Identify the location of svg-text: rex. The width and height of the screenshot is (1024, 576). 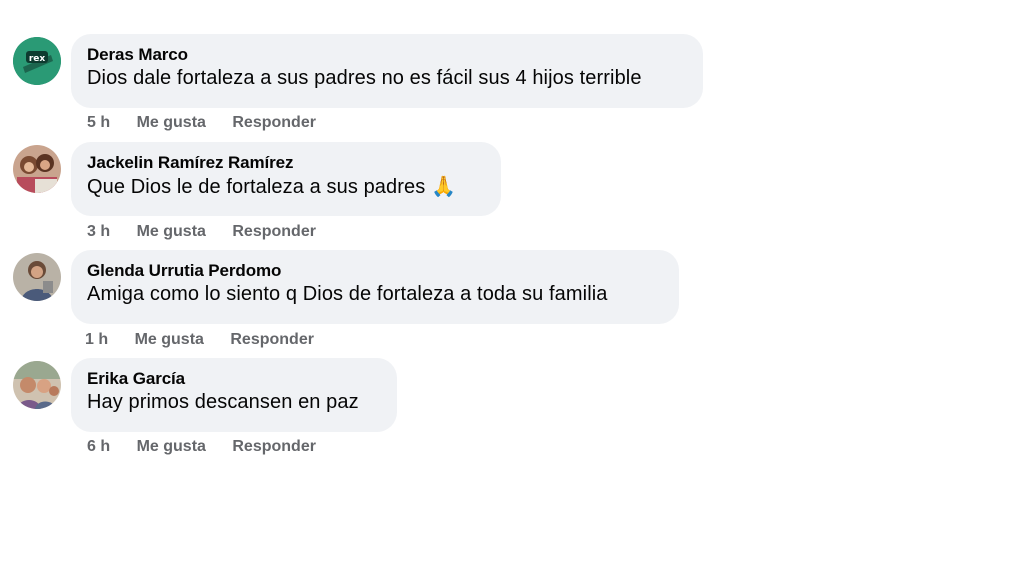
(37, 59).